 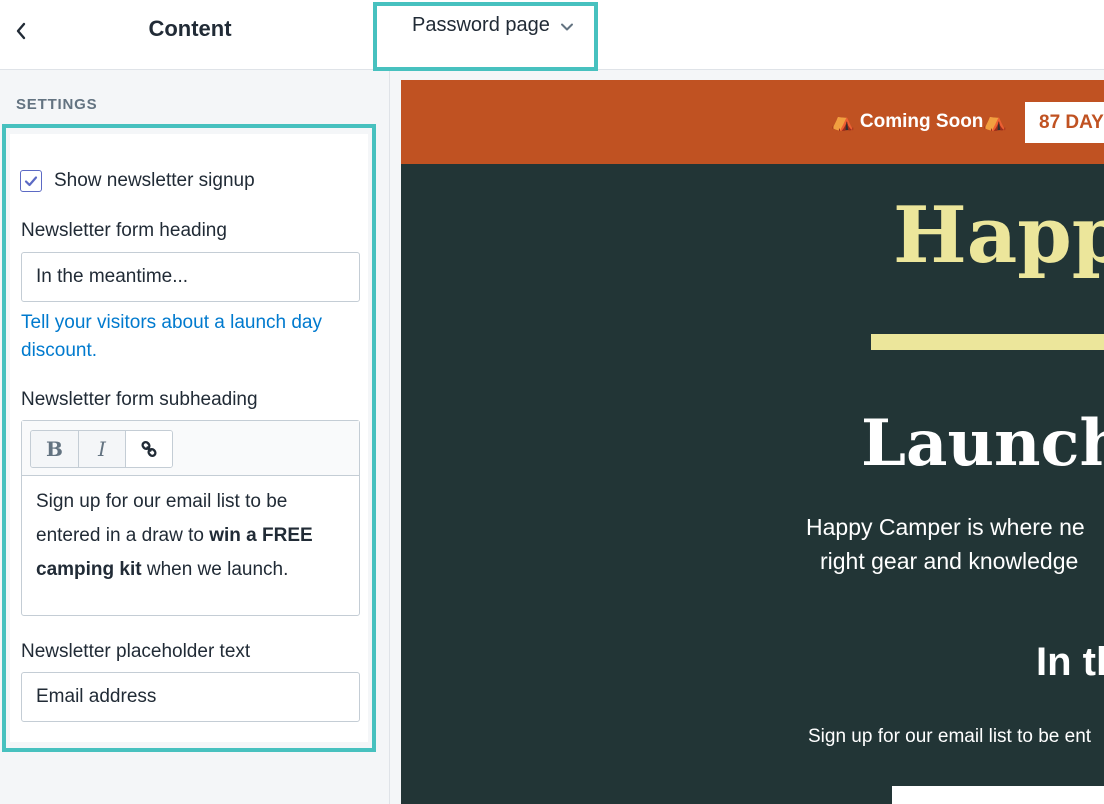 I want to click on placeholder-text-input, so click(x=190, y=697).